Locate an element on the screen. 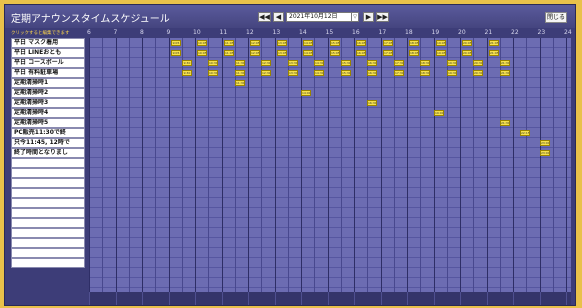 This screenshot has height=308, width=582. row-label: 平日 LINEおとも is located at coordinates (48, 53).